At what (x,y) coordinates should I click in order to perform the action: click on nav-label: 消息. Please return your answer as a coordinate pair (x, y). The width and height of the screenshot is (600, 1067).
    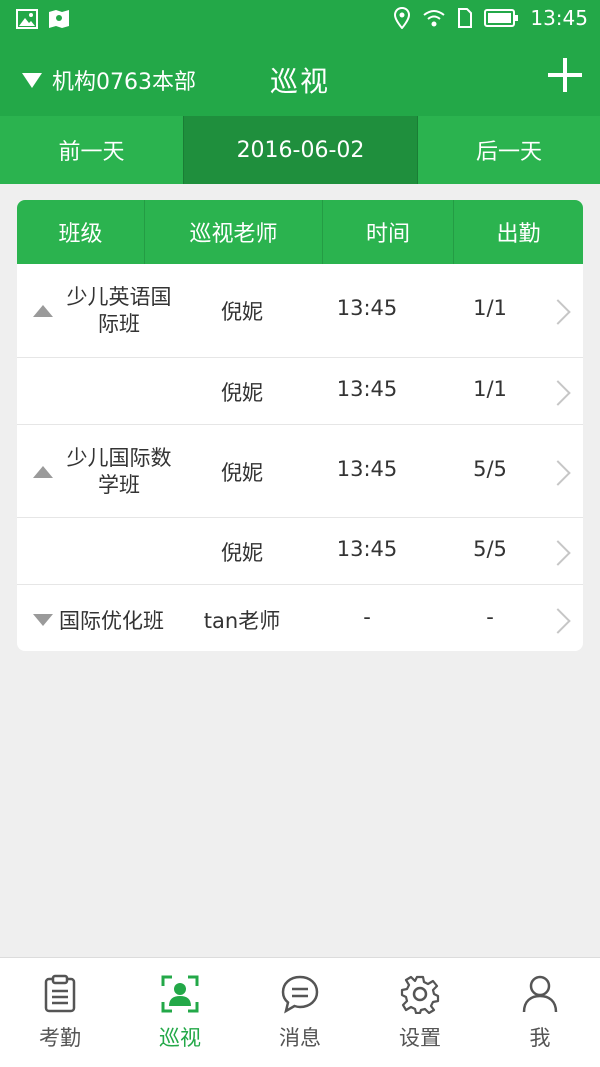
    Looking at the image, I should click on (300, 1038).